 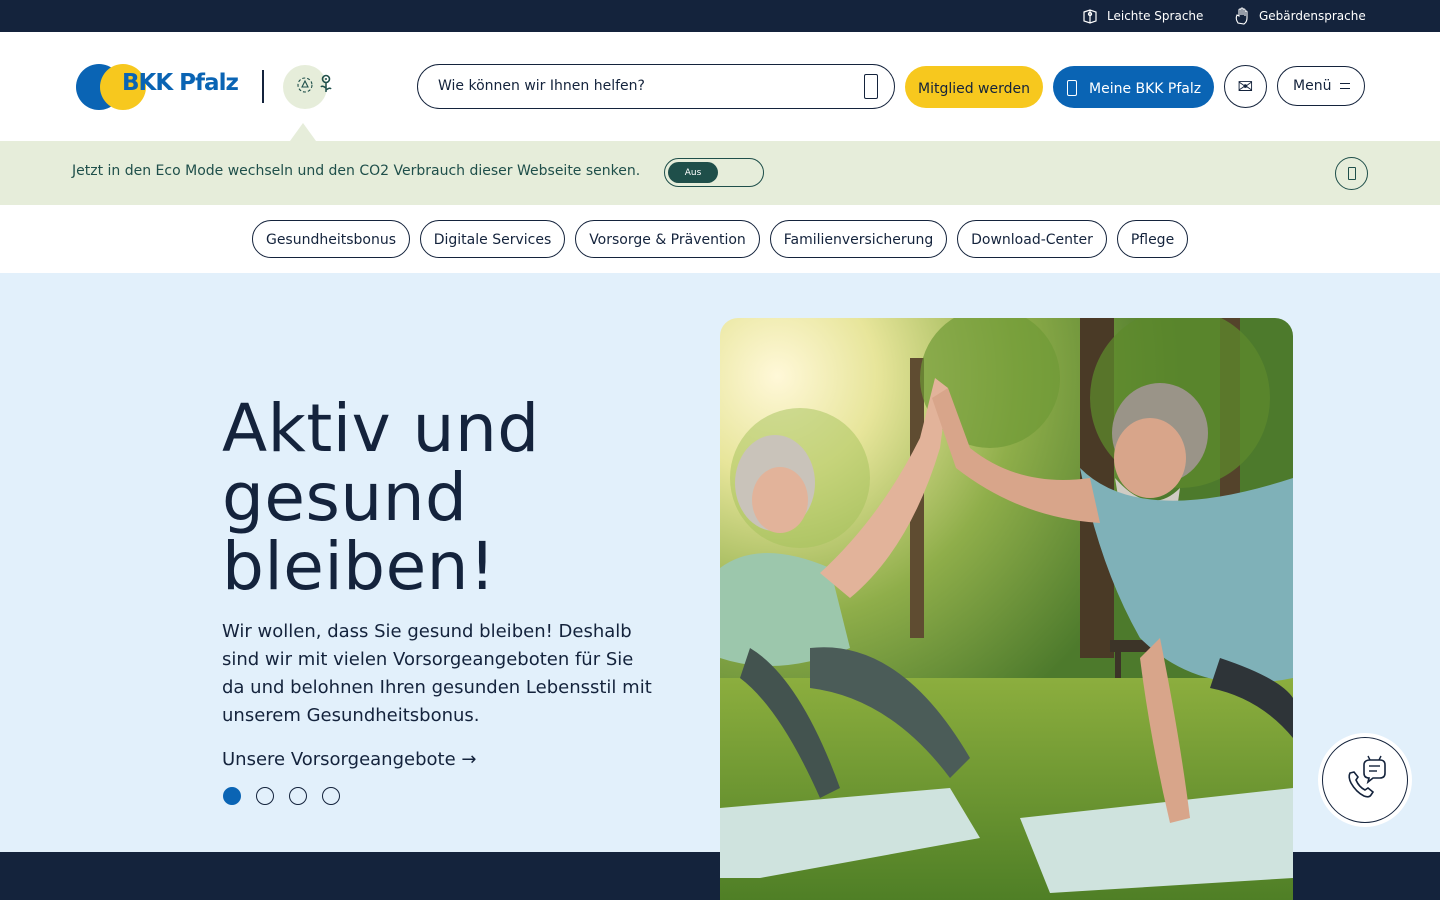 What do you see at coordinates (667, 239) in the screenshot?
I see `chip-vorsorge-praevention: Vorsorge & Prävention` at bounding box center [667, 239].